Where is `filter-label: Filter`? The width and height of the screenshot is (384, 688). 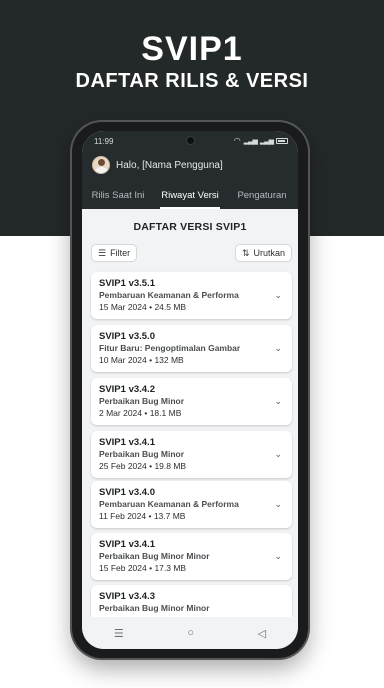 filter-label: Filter is located at coordinates (120, 253).